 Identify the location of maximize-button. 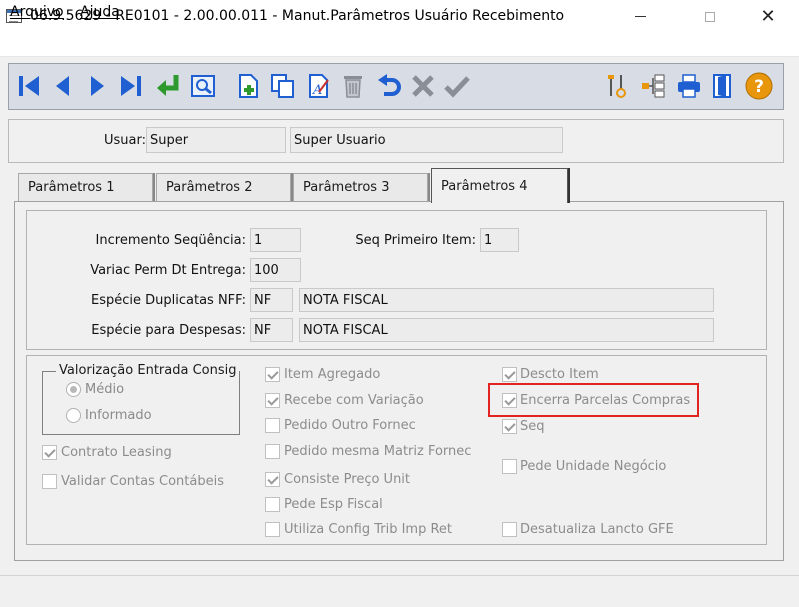
(710, 16).